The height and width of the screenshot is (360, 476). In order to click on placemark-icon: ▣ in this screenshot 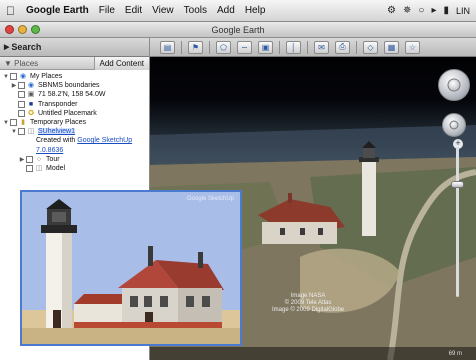, I will do `click(31, 95)`.